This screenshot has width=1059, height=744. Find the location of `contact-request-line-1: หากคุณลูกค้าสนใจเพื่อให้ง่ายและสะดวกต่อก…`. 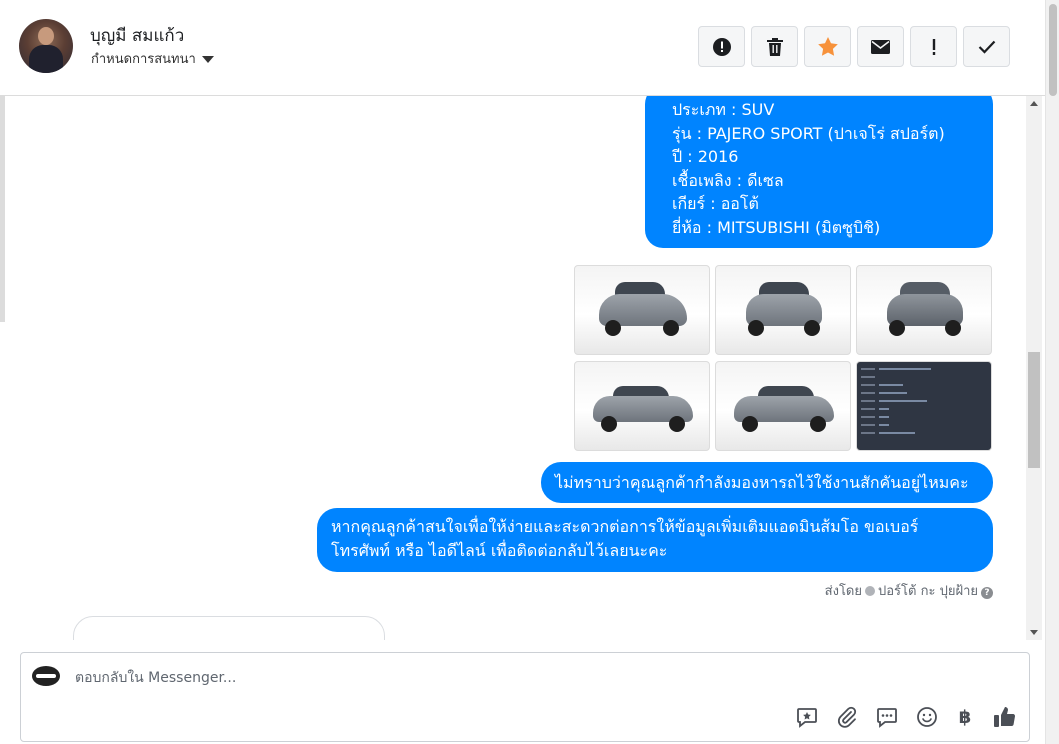

contact-request-line-1: หากคุณลูกค้าสนใจเพื่อให้ง่ายและสะดวกต่อก… is located at coordinates (625, 526).